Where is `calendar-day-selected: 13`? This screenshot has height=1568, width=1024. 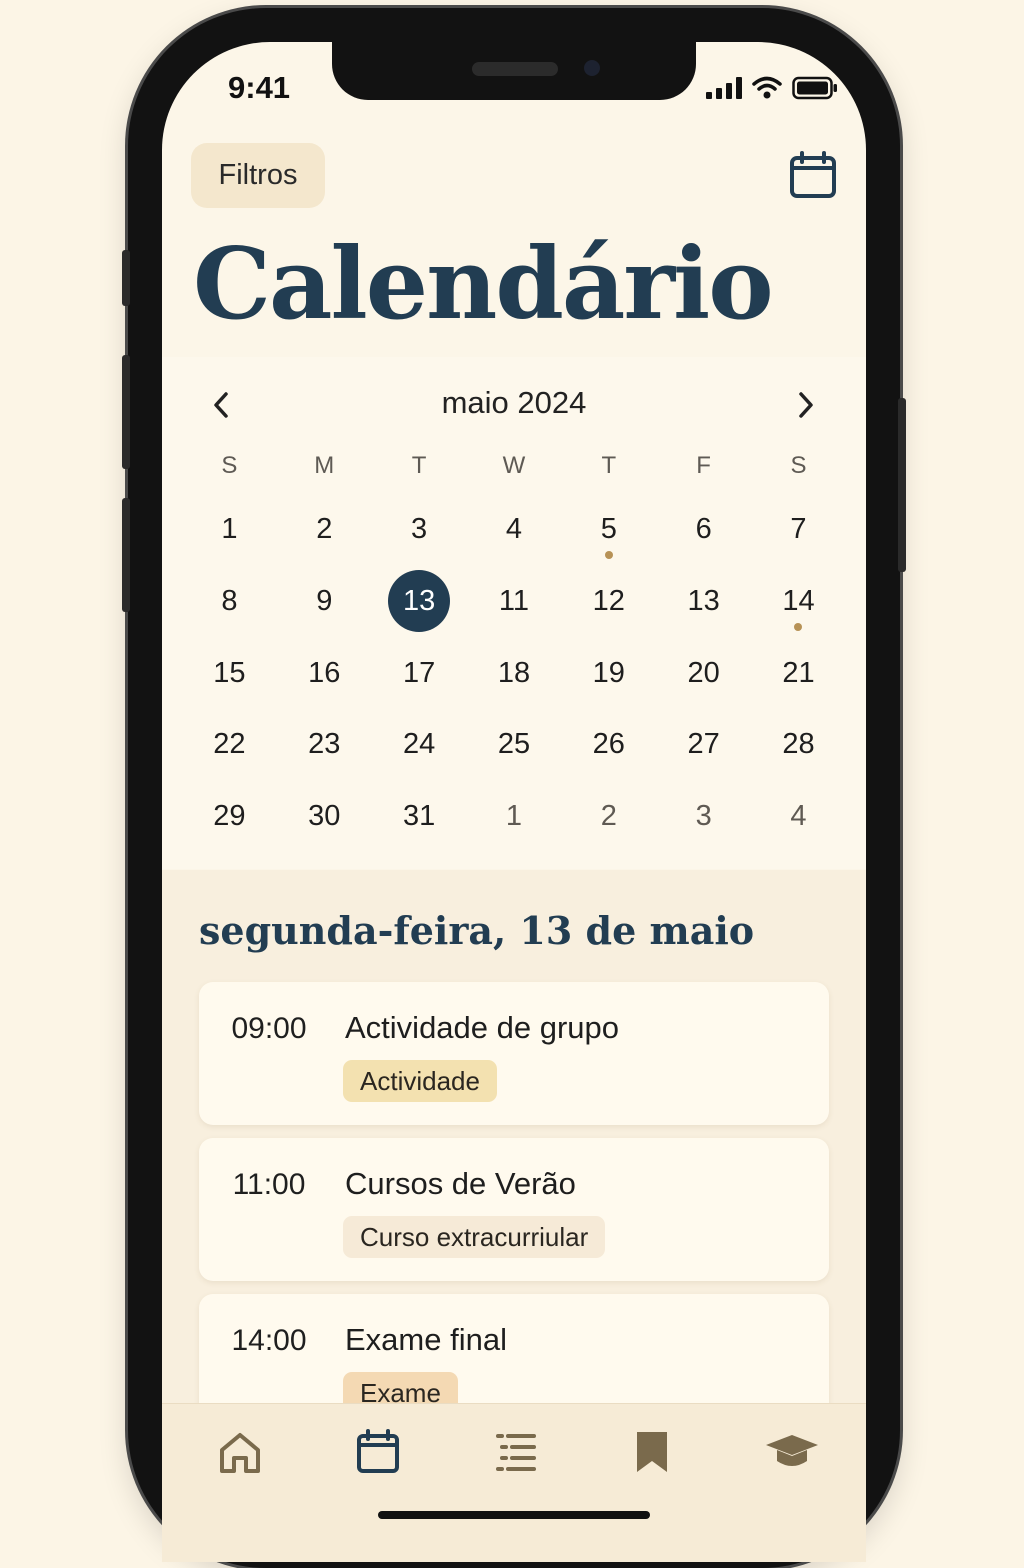
calendar-day-selected: 13 is located at coordinates (419, 601).